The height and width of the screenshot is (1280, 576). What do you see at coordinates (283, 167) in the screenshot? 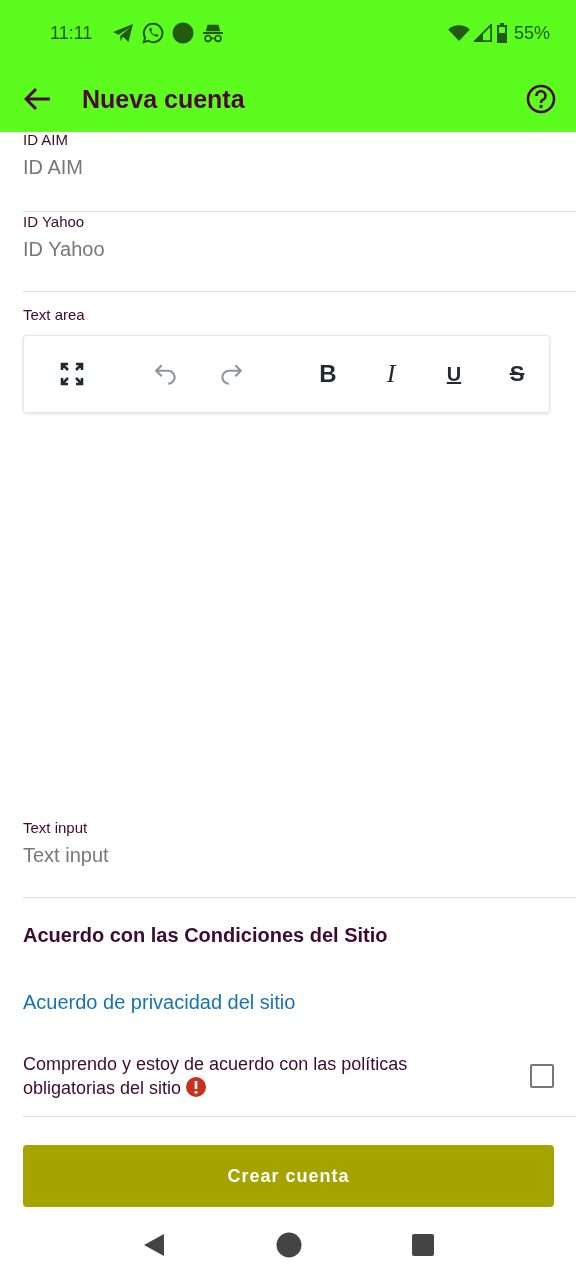
I see `input-field: ID AIM` at bounding box center [283, 167].